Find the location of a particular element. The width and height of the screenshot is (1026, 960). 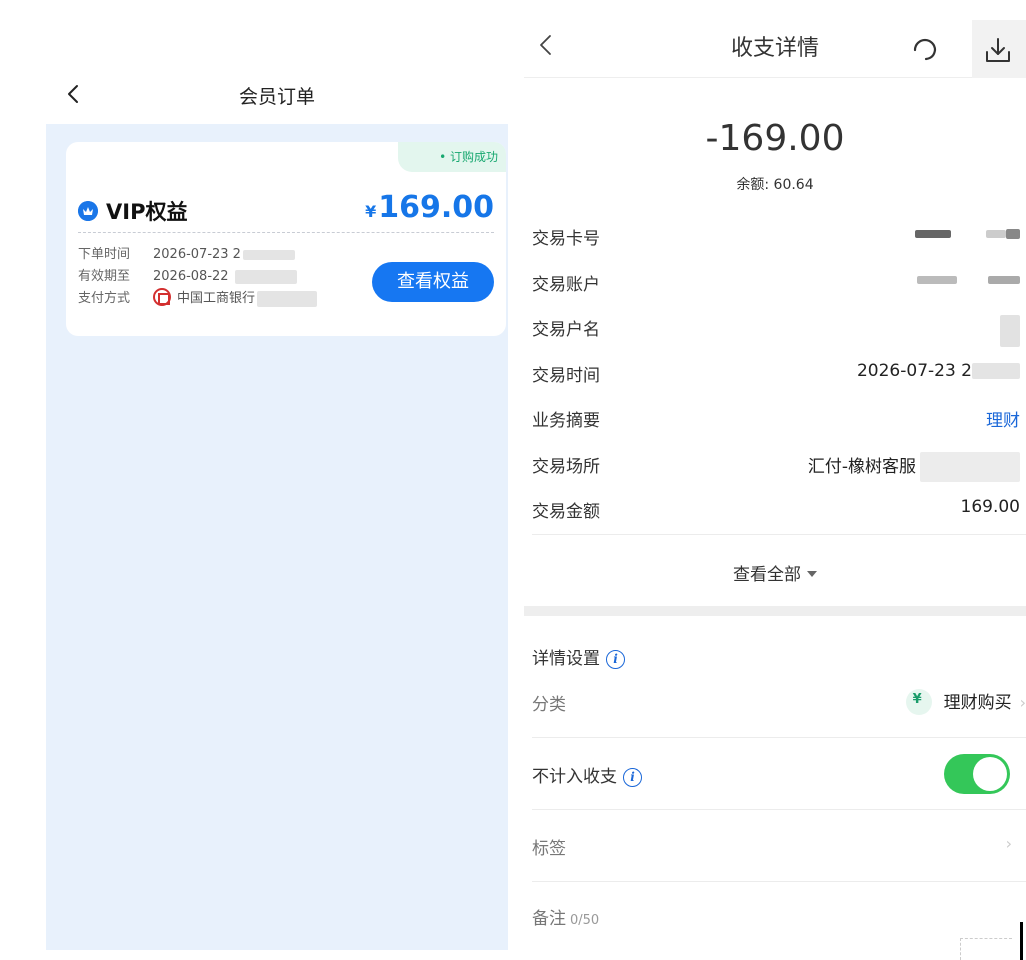

note-label: 备注 is located at coordinates (549, 919).